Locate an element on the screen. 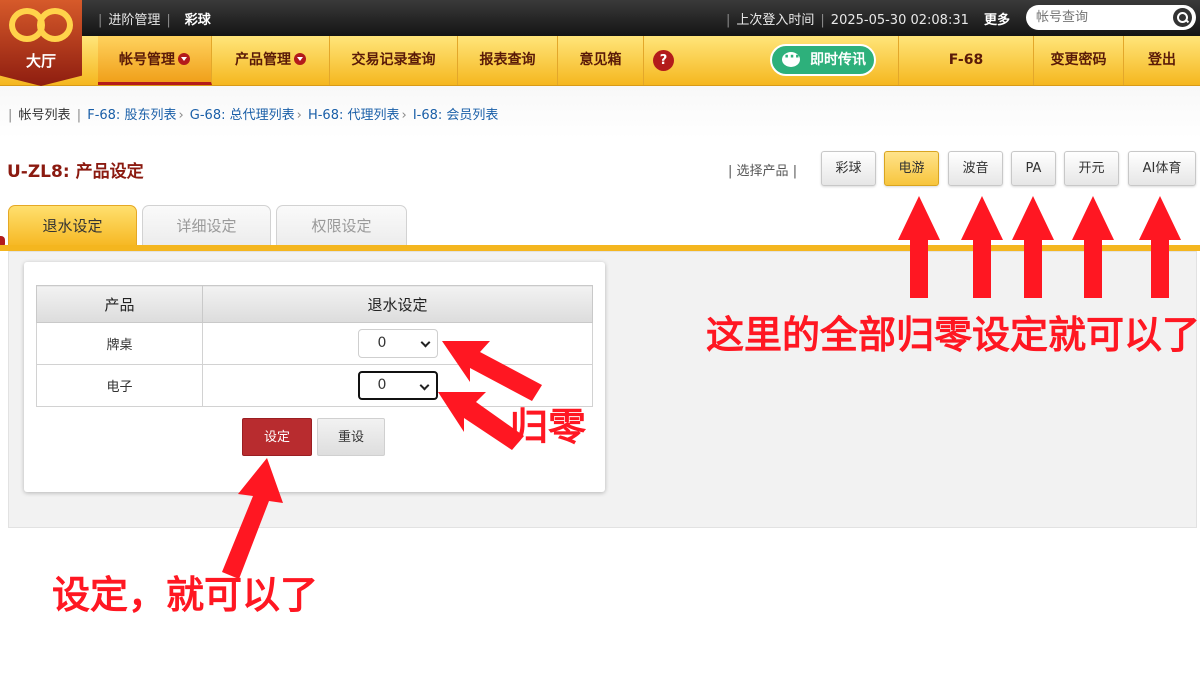 The height and width of the screenshot is (689, 1200). top-nav-lottery: 彩球 is located at coordinates (198, 20).